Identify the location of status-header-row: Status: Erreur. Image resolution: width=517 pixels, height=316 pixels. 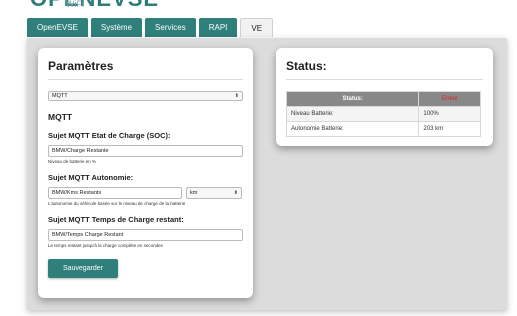
(383, 99).